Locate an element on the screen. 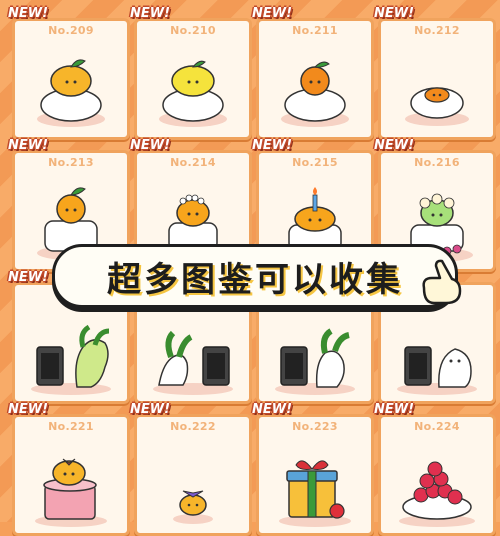 This screenshot has width=500, height=536. heater-cabbage-icon is located at coordinates (71, 359).